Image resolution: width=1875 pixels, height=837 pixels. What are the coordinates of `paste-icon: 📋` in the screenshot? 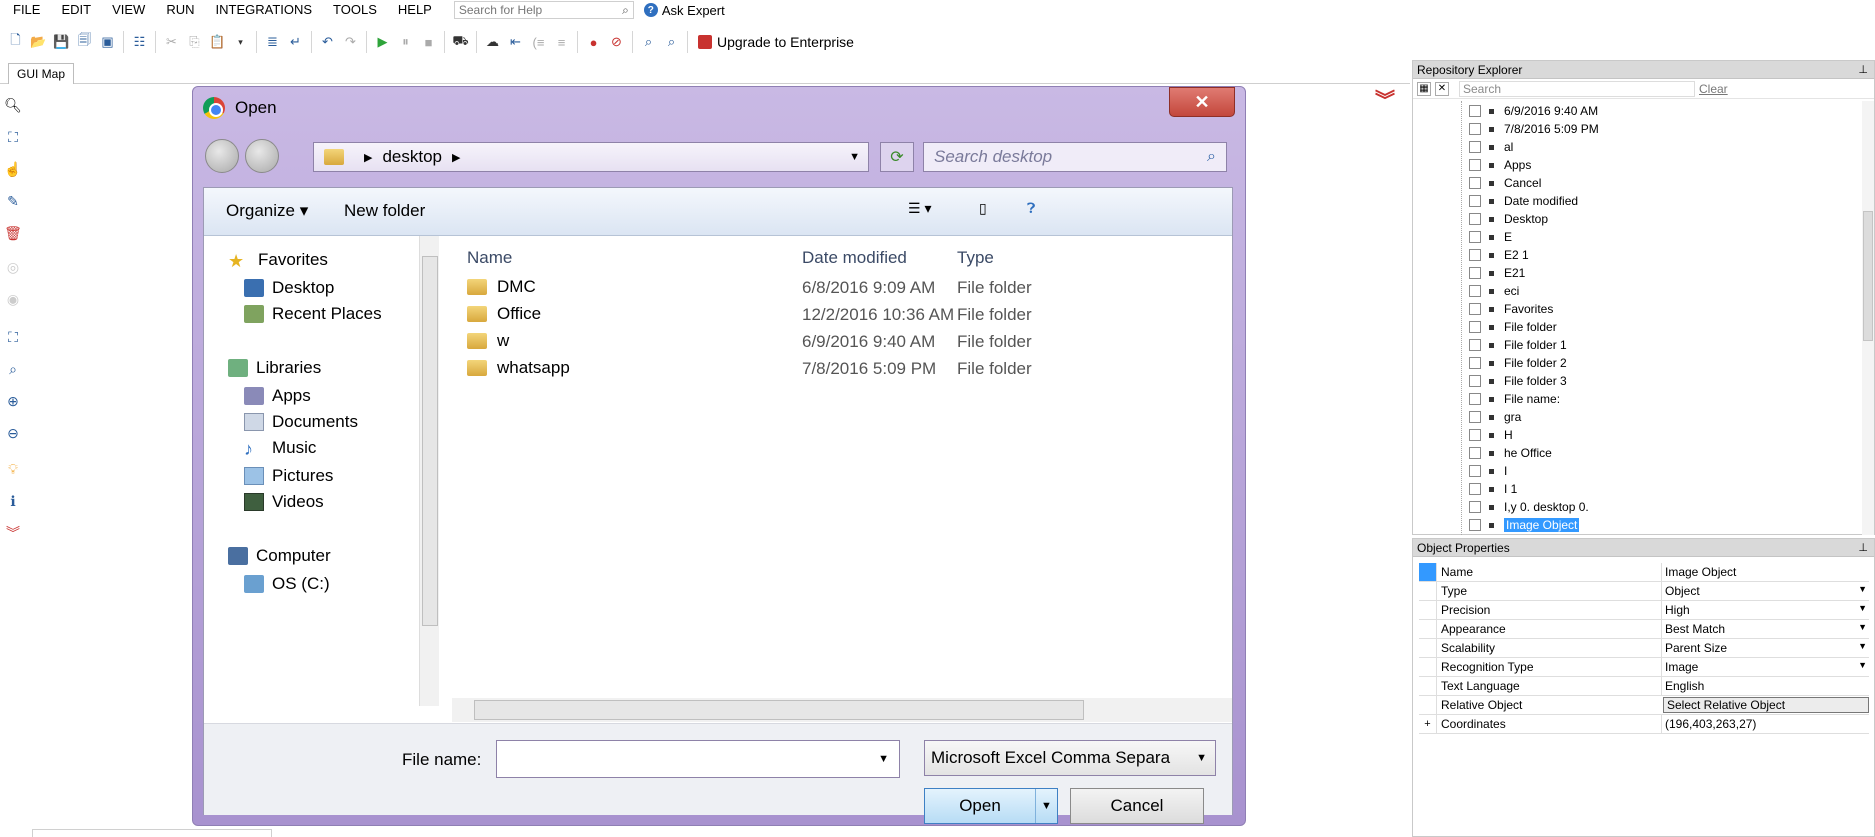 It's located at (217, 42).